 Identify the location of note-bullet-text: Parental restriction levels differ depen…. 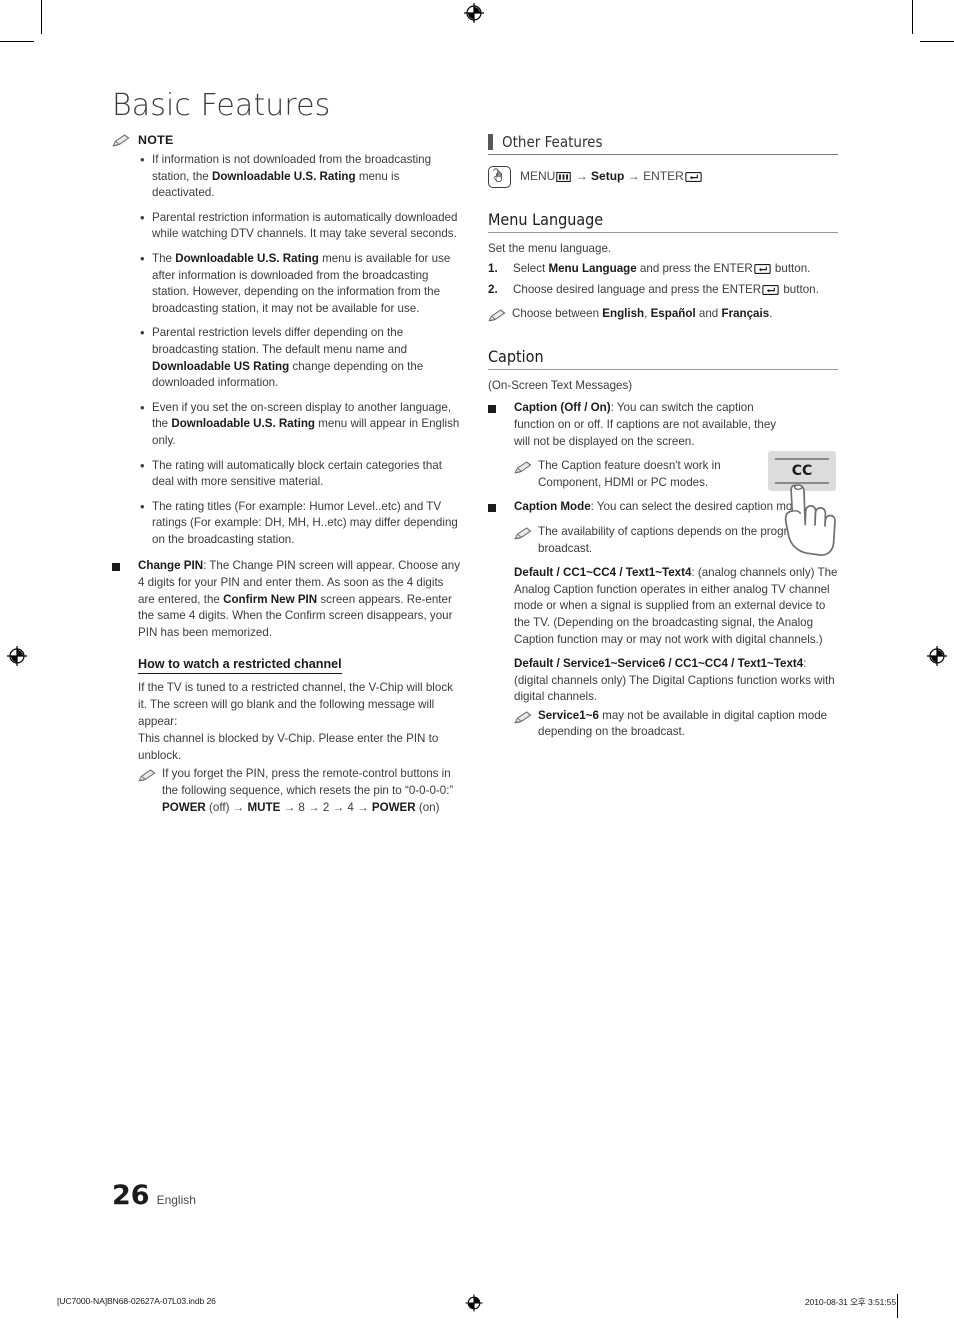
(288, 358).